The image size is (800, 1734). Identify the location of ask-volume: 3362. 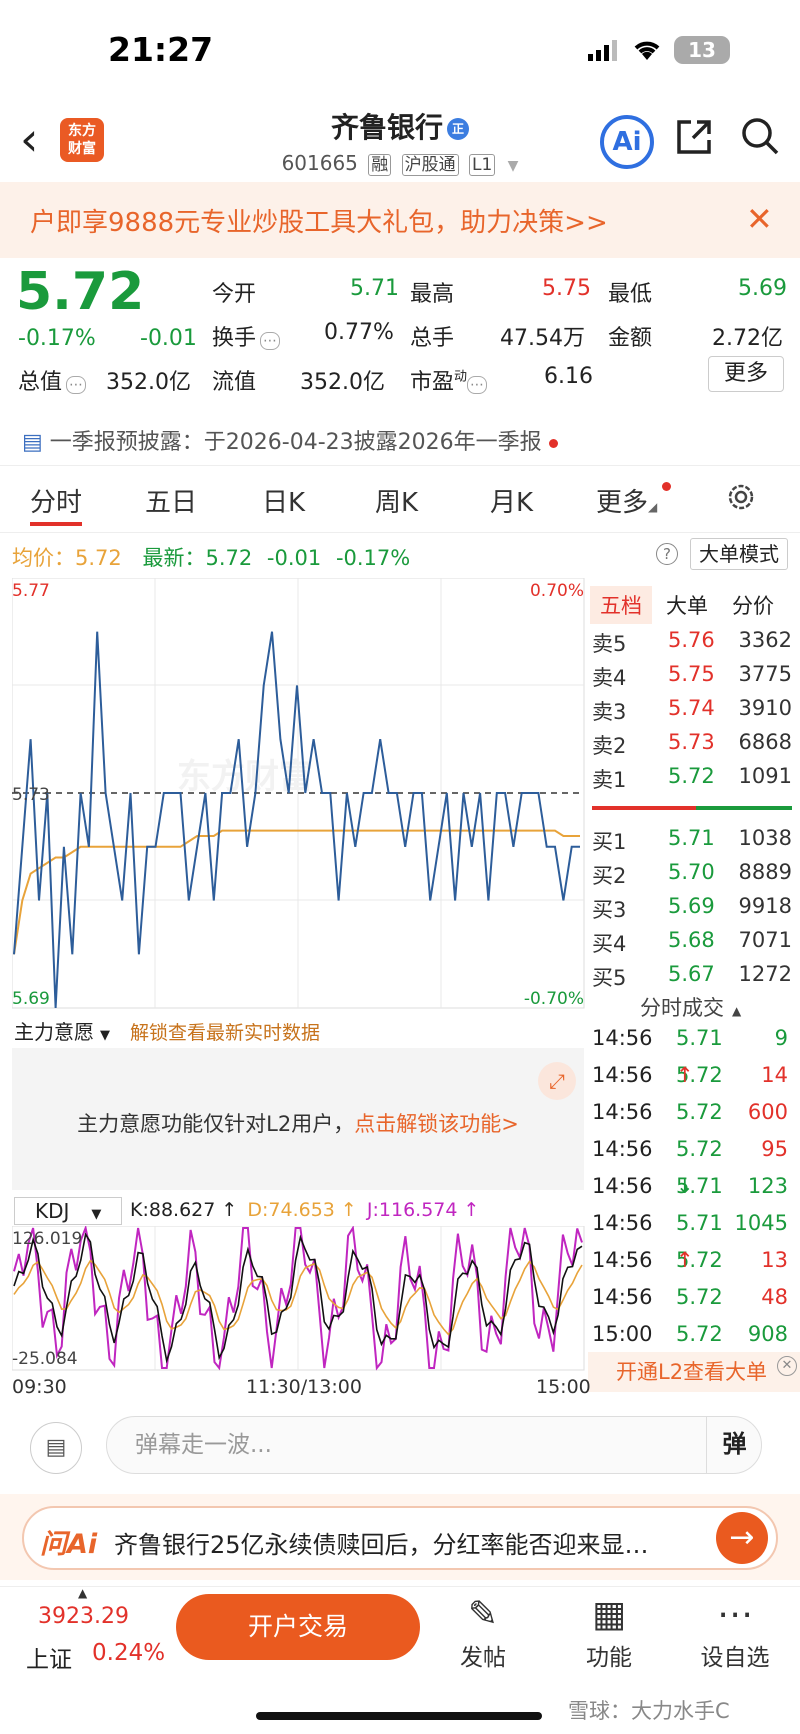
(765, 640).